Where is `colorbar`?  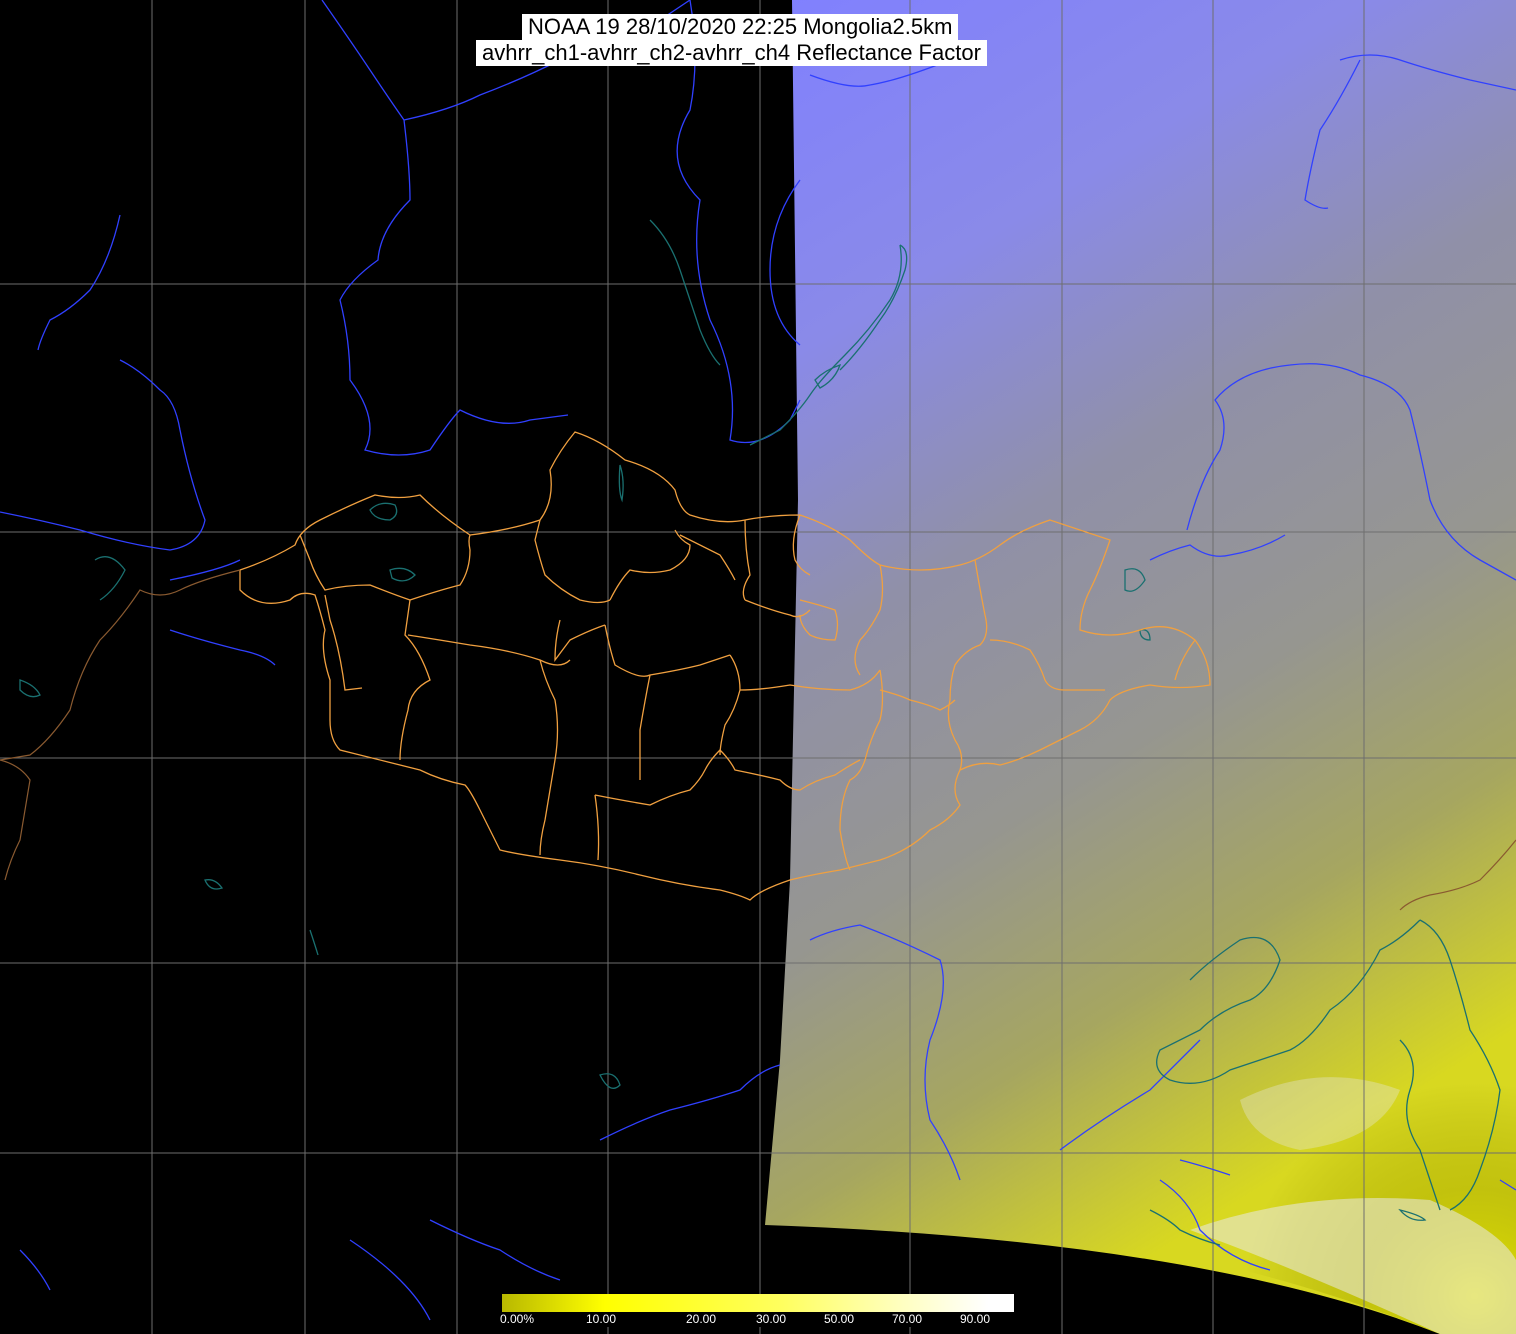 colorbar is located at coordinates (758, 1303).